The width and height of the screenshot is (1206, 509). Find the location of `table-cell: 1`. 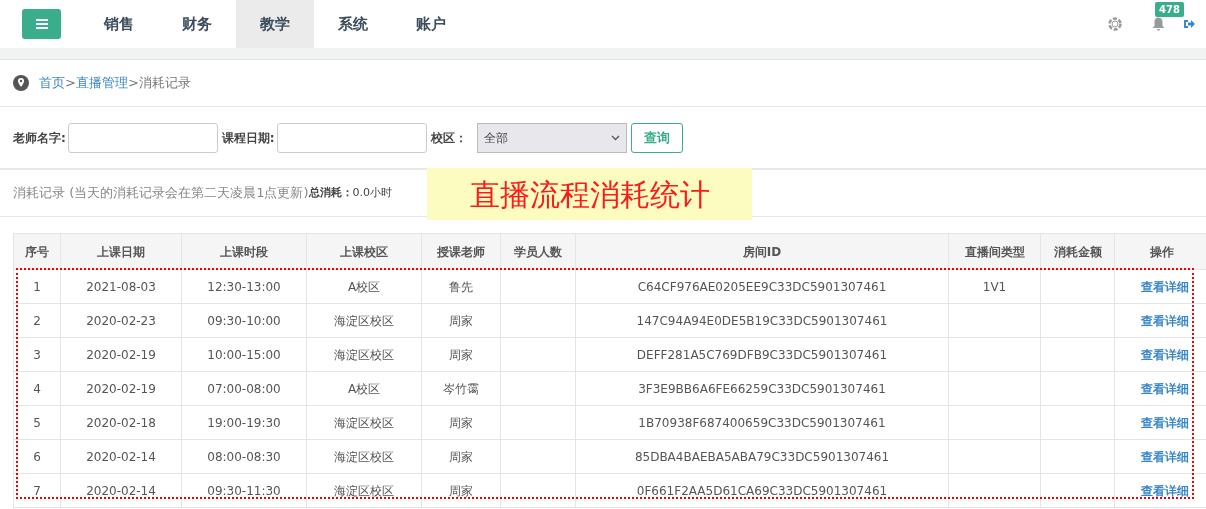

table-cell: 1 is located at coordinates (37, 286).